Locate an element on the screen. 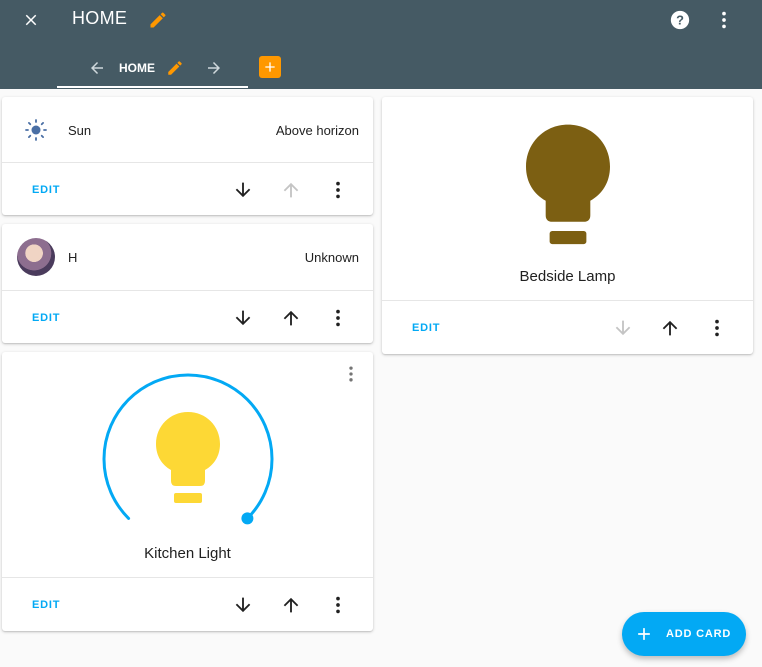  close-edit-button is located at coordinates (31, 20).